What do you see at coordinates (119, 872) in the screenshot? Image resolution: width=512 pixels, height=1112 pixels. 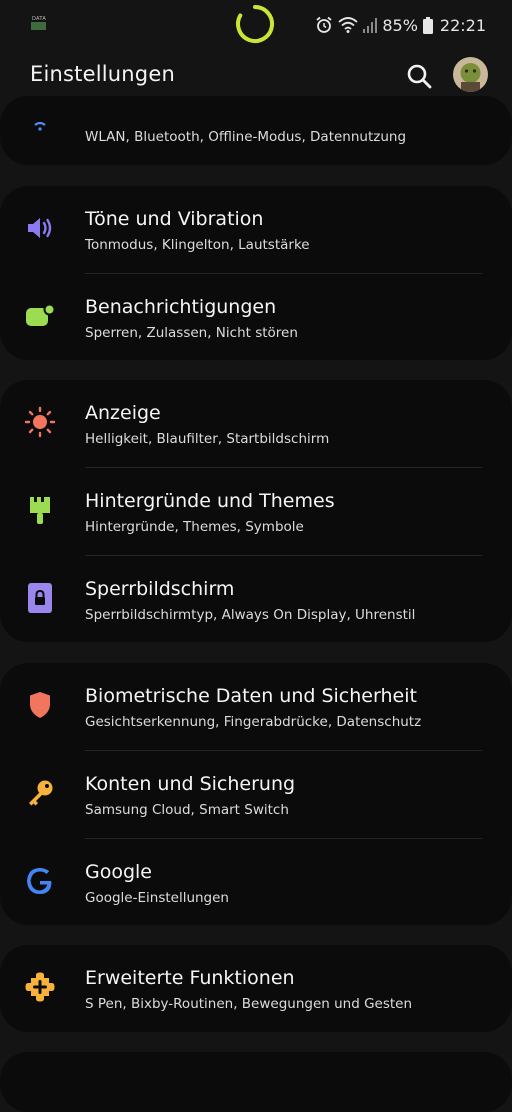 I see `item-title: Google` at bounding box center [119, 872].